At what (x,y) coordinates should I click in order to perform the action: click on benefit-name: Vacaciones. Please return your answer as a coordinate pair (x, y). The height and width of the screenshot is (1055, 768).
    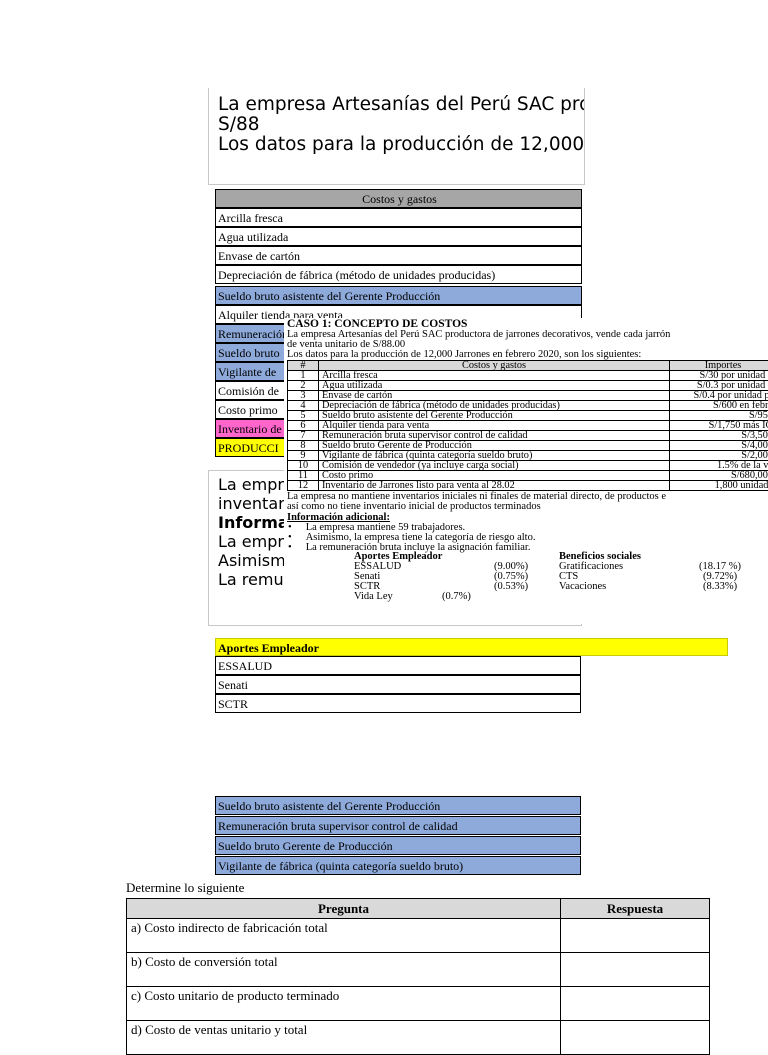
    Looking at the image, I should click on (582, 587).